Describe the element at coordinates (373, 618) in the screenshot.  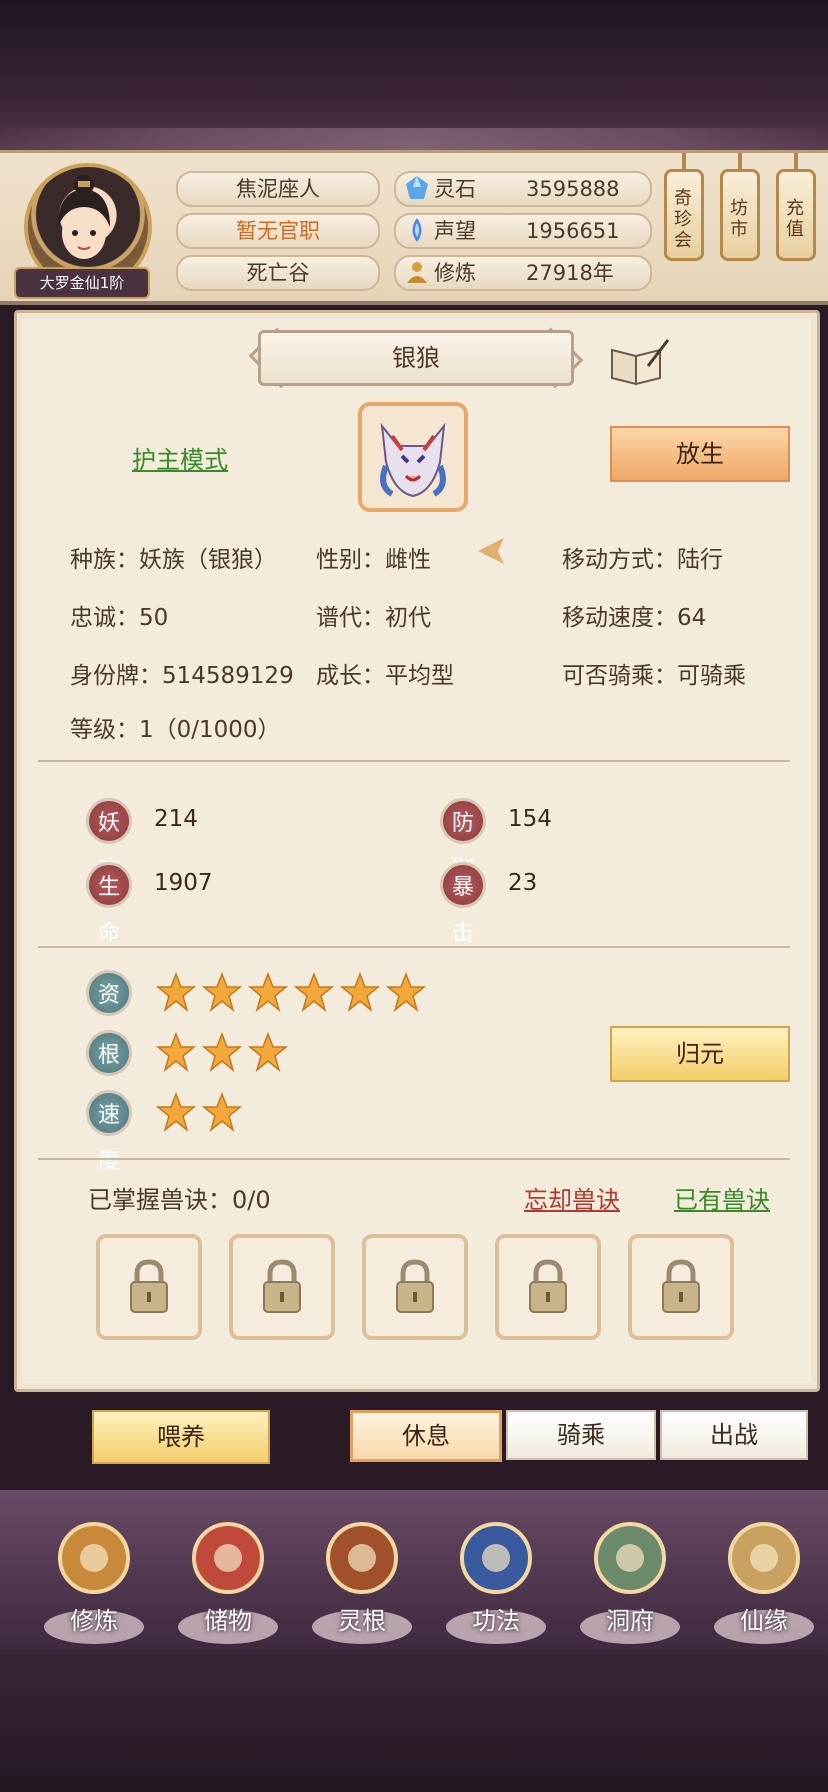
I see `info-lineage: 谱代：初代` at that location.